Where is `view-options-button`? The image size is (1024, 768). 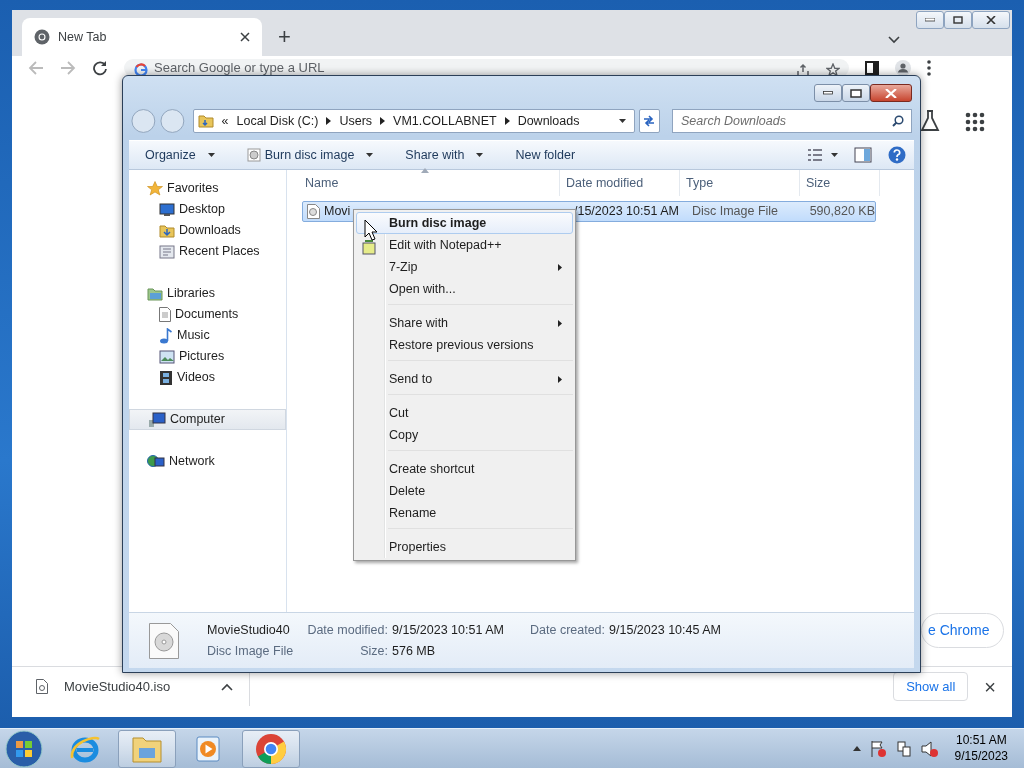 view-options-button is located at coordinates (822, 155).